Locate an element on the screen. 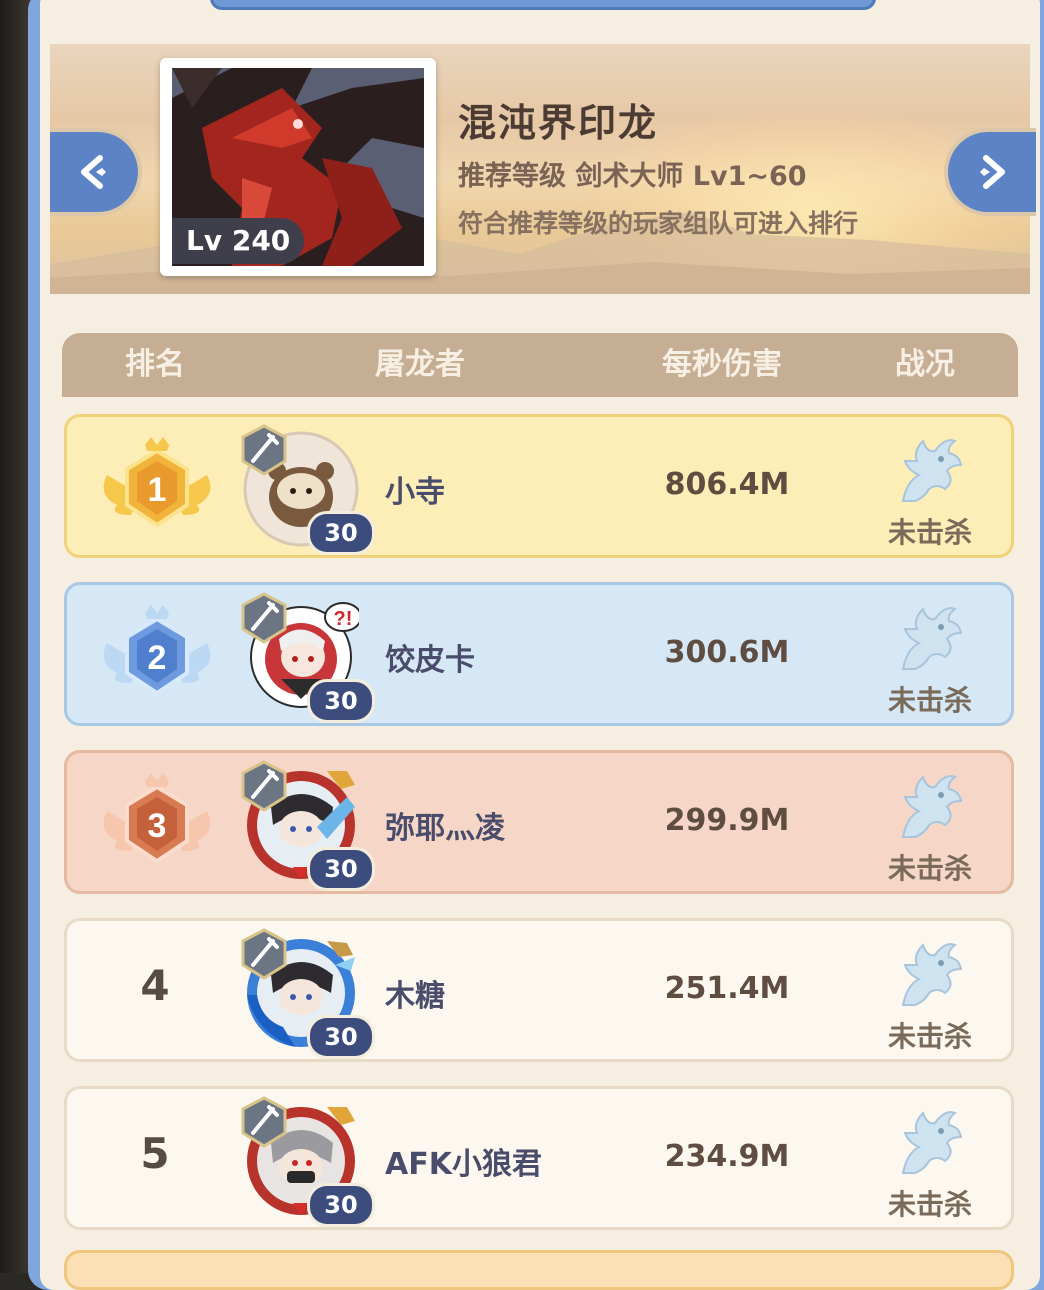 This screenshot has width=1044, height=1290. chevron-right-icon is located at coordinates (992, 172).